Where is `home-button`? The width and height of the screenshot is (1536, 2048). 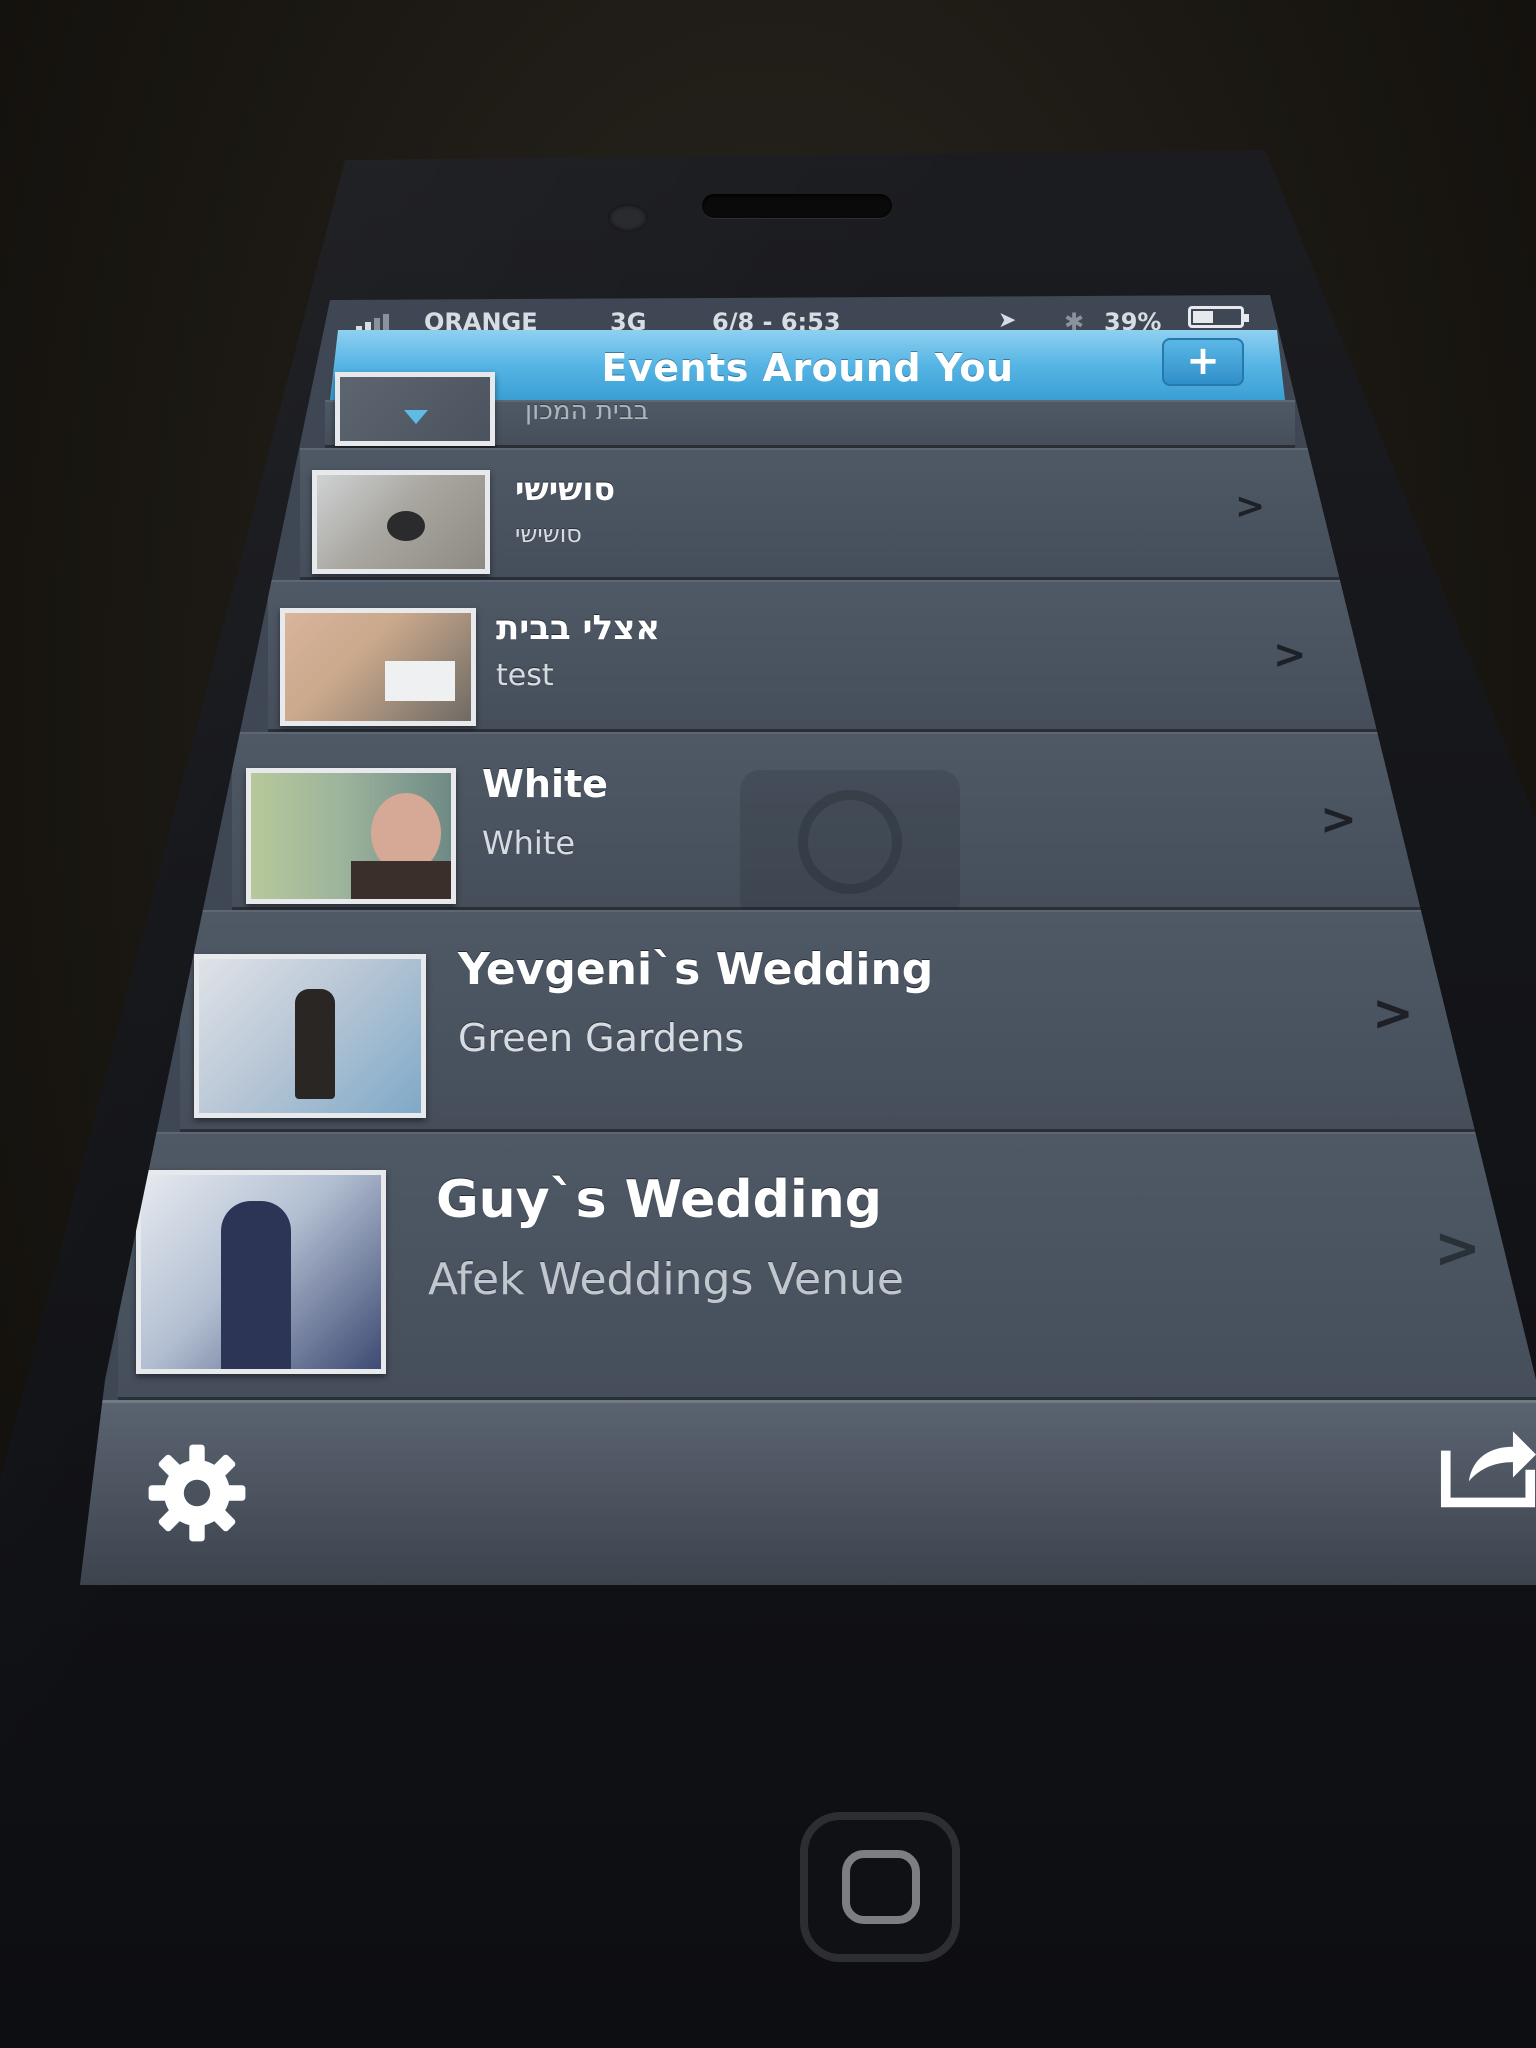
home-button is located at coordinates (880, 1887).